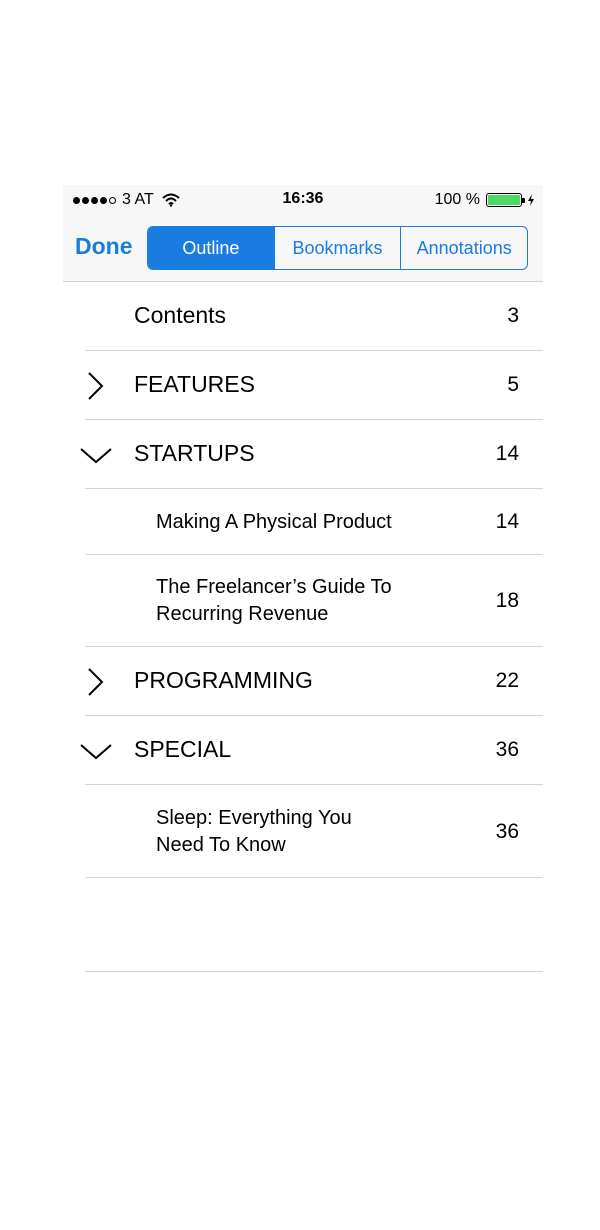  What do you see at coordinates (513, 315) in the screenshot?
I see `outline-item-page: 3` at bounding box center [513, 315].